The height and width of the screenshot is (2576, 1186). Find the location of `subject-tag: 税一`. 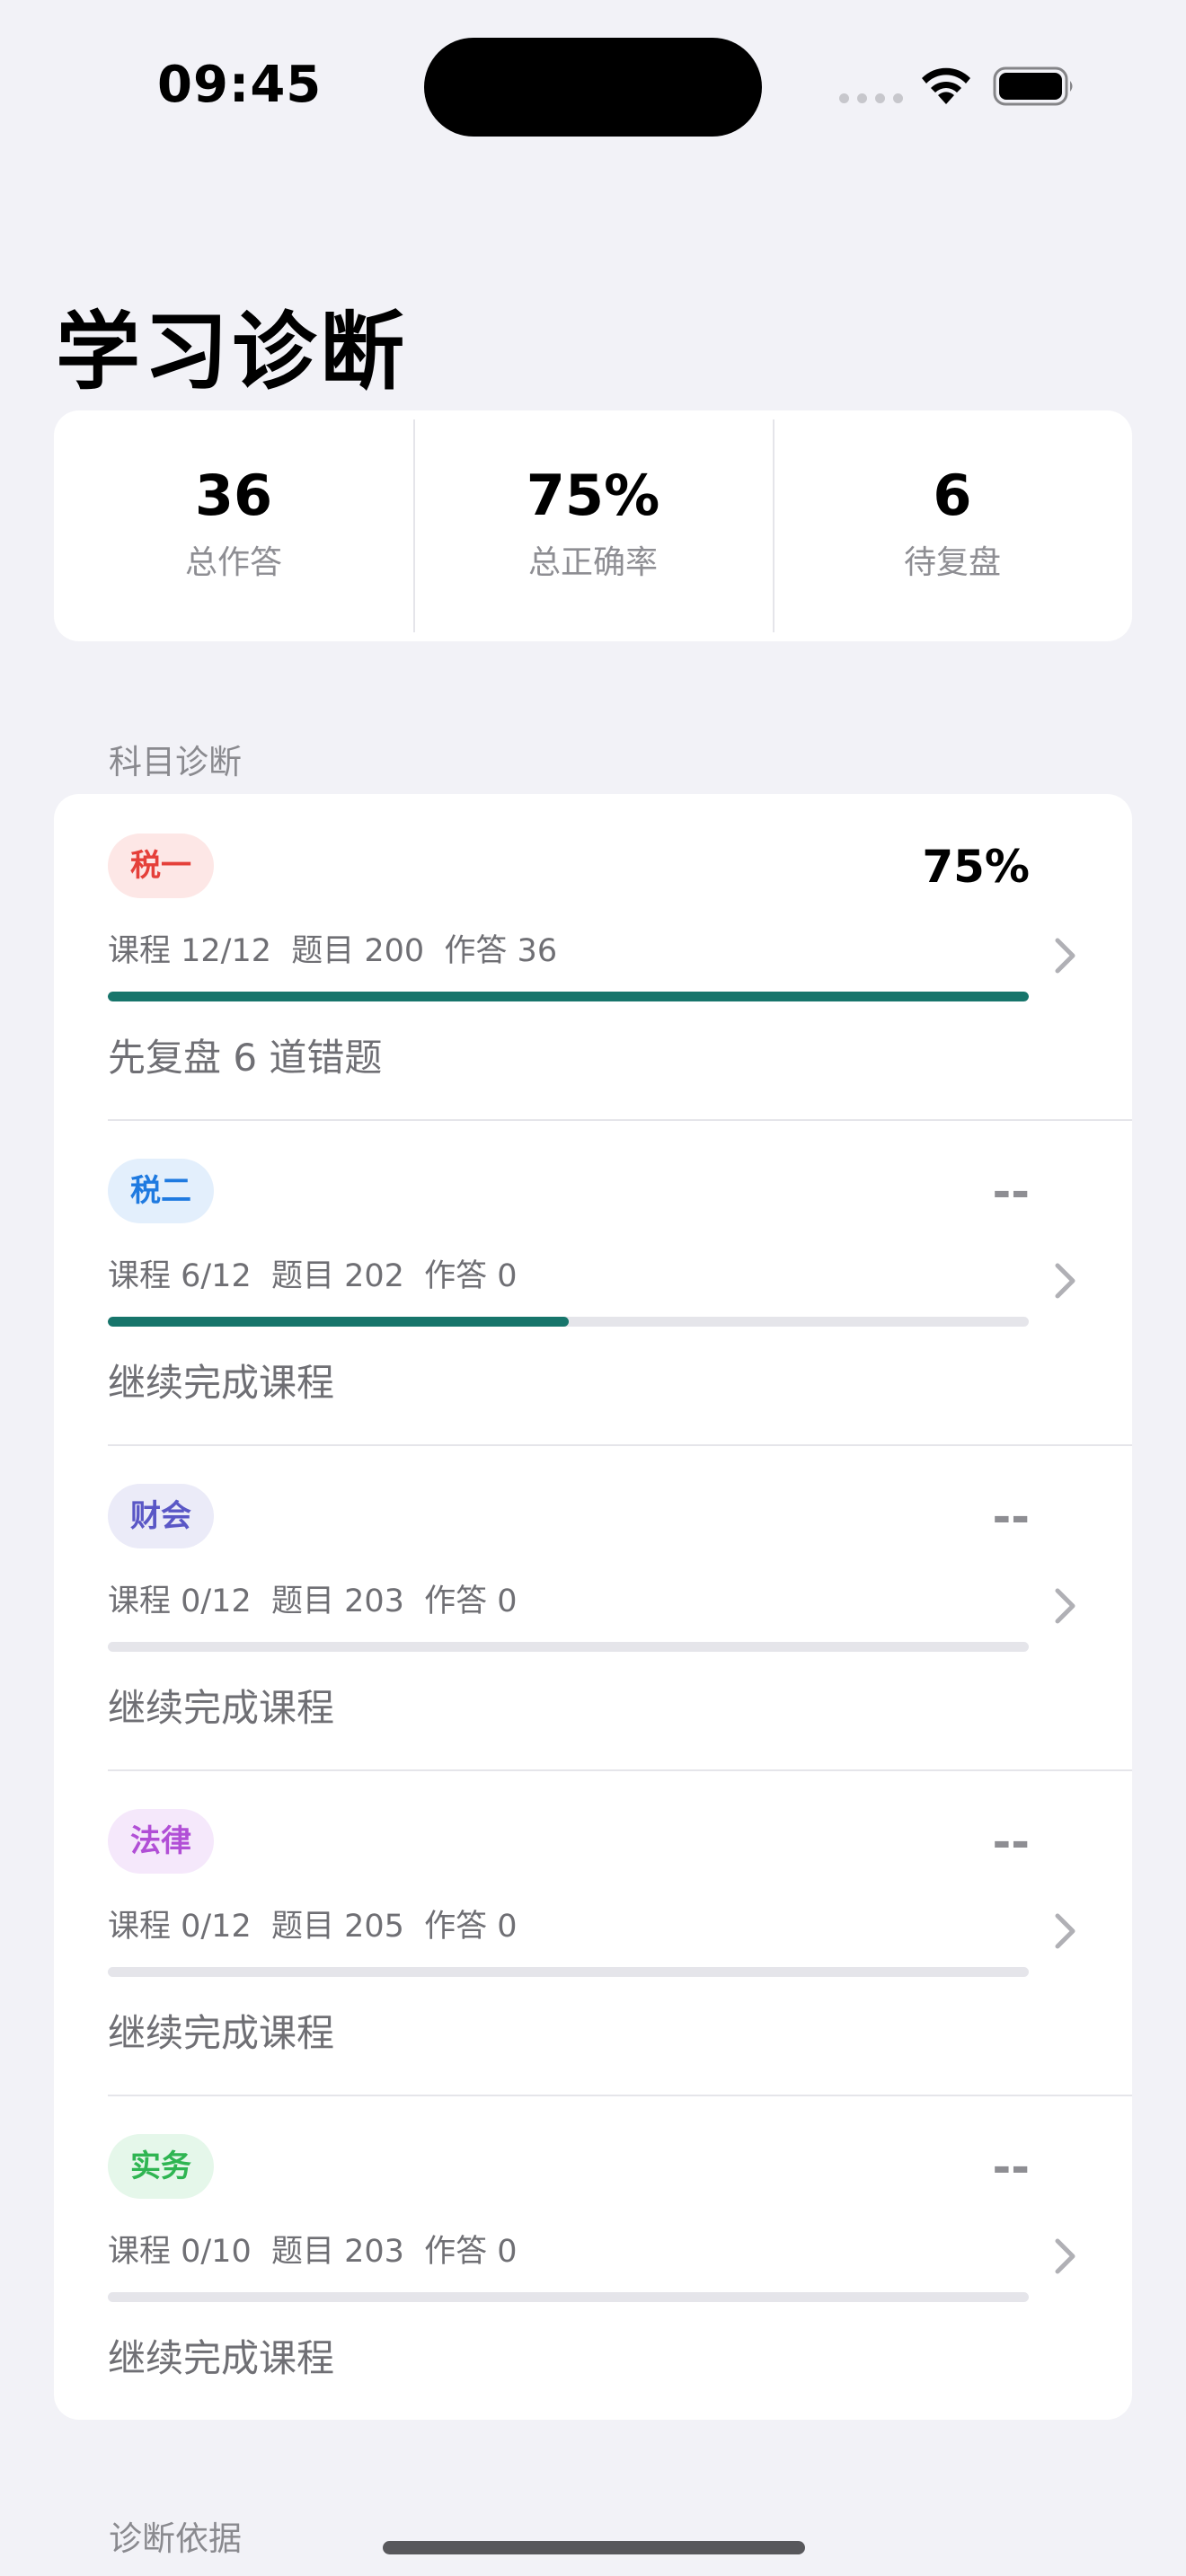

subject-tag: 税一 is located at coordinates (161, 866).